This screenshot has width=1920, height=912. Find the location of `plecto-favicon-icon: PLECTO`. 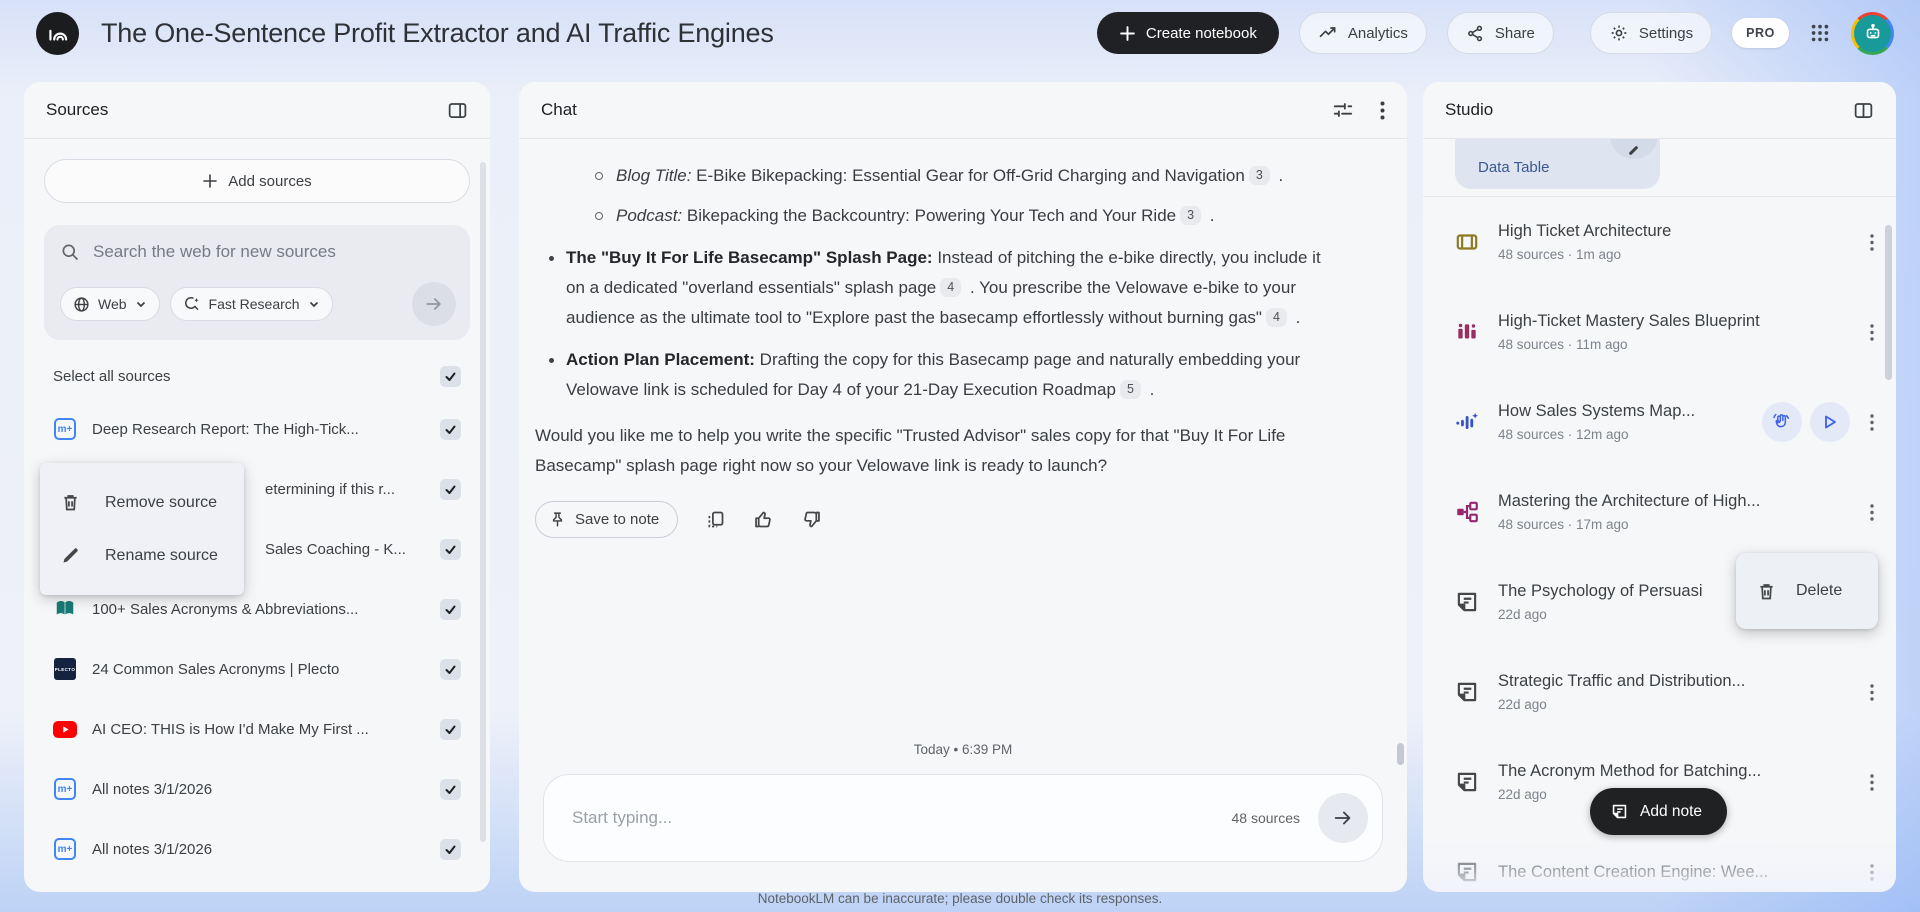

plecto-favicon-icon: PLECTO is located at coordinates (65, 669).